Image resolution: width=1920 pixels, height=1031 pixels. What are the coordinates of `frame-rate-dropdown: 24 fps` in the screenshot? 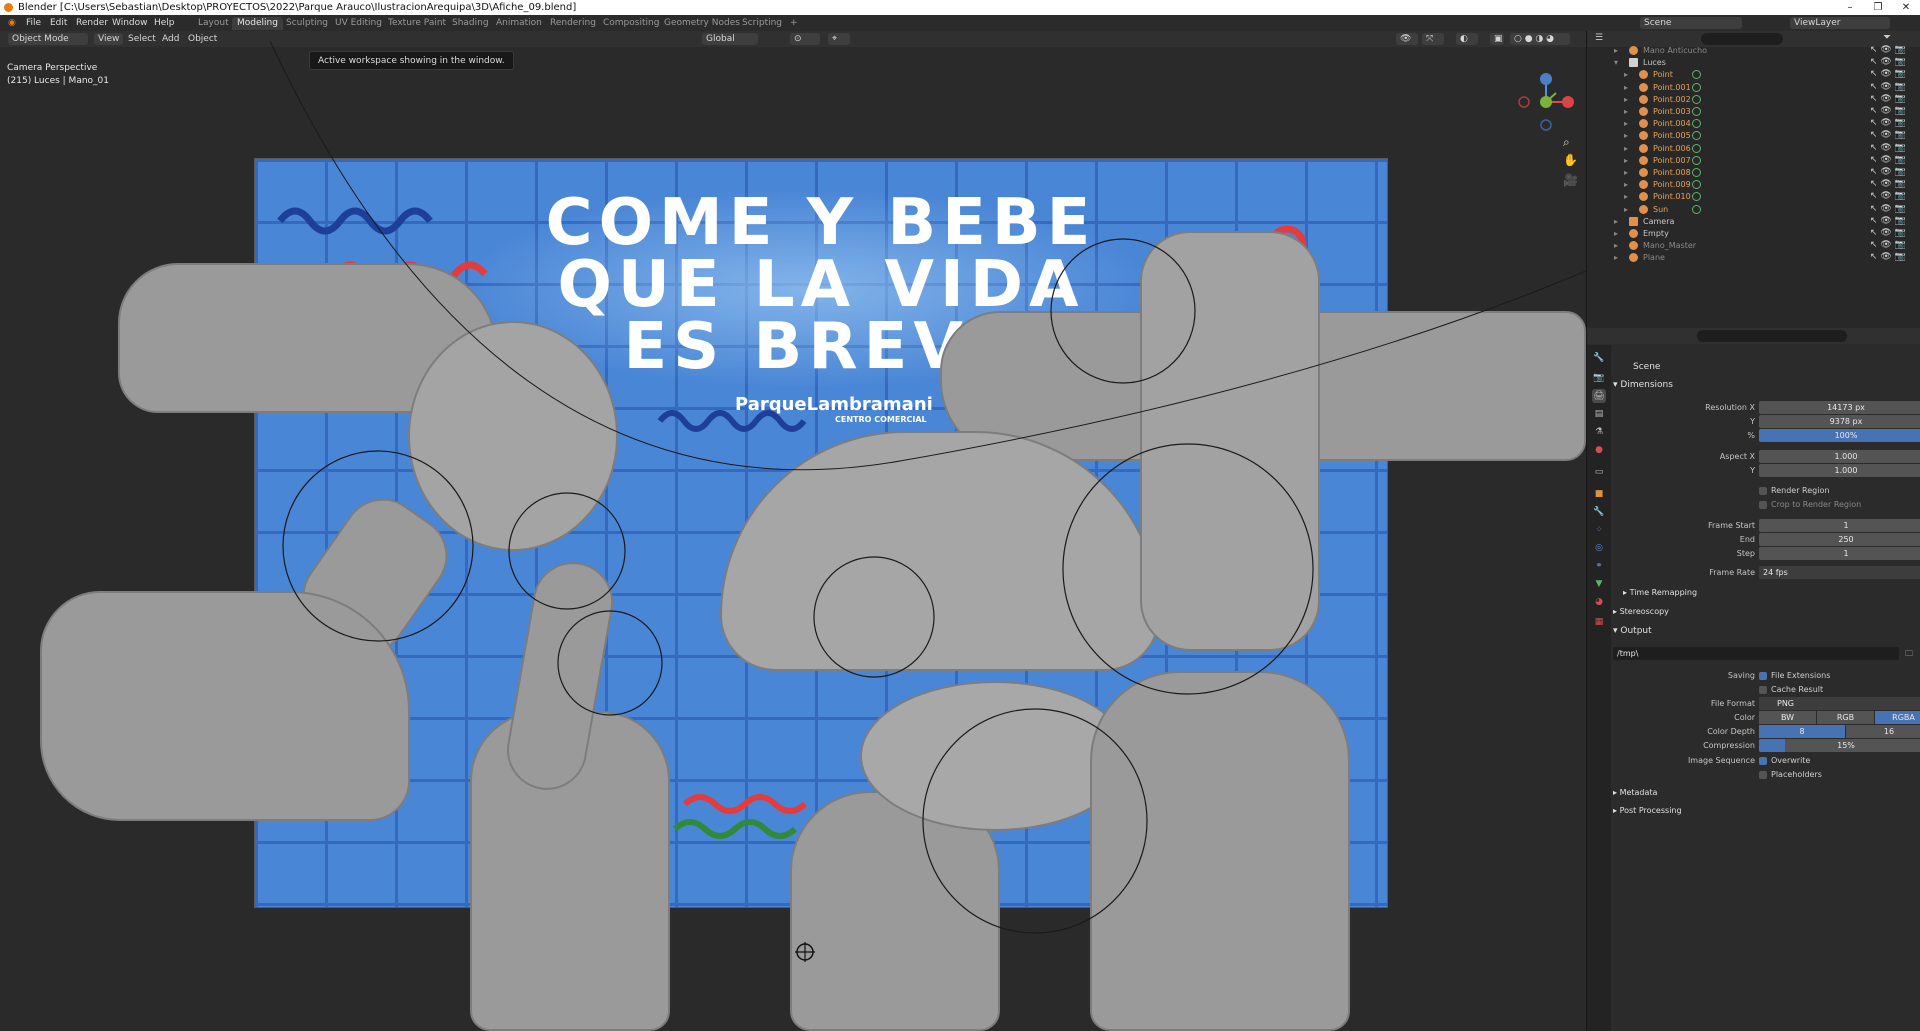 It's located at (1839, 572).